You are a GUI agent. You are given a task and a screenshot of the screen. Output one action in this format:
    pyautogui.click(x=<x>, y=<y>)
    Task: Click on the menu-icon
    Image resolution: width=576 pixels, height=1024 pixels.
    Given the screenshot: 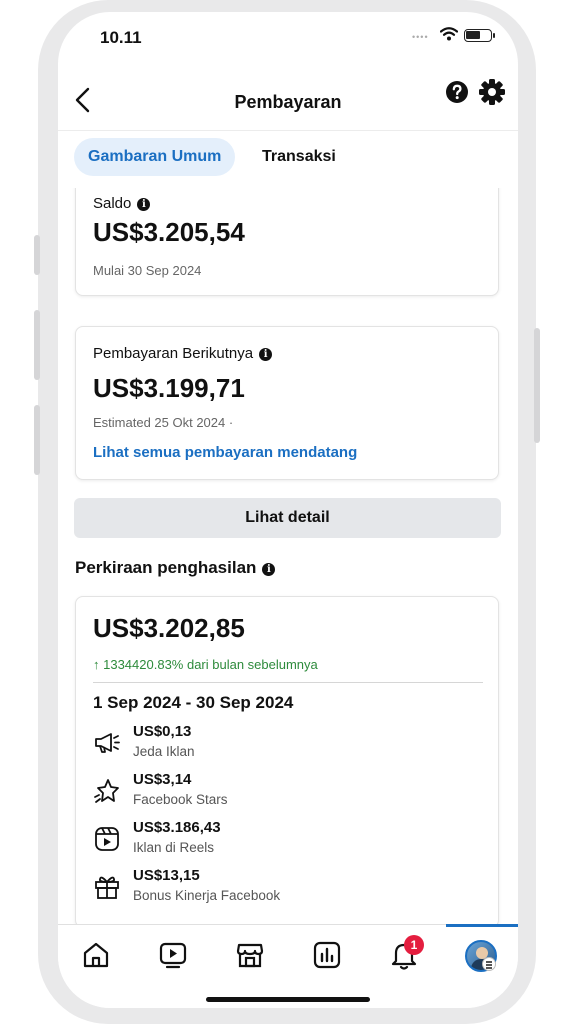 What is the action you would take?
    pyautogui.click(x=489, y=964)
    